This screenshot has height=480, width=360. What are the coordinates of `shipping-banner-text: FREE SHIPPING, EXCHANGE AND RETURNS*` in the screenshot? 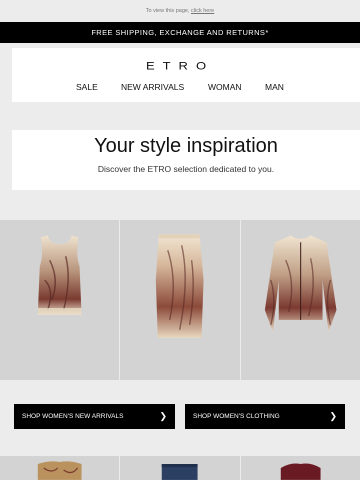 It's located at (180, 32).